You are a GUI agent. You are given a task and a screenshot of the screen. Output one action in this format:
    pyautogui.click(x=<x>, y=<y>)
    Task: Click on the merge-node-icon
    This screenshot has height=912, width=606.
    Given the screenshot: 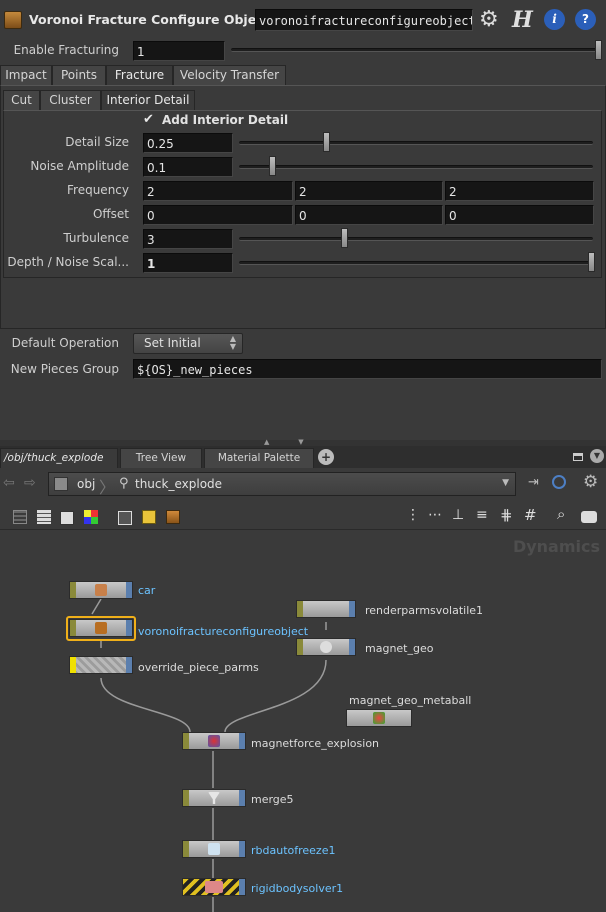 What is the action you would take?
    pyautogui.click(x=214, y=798)
    